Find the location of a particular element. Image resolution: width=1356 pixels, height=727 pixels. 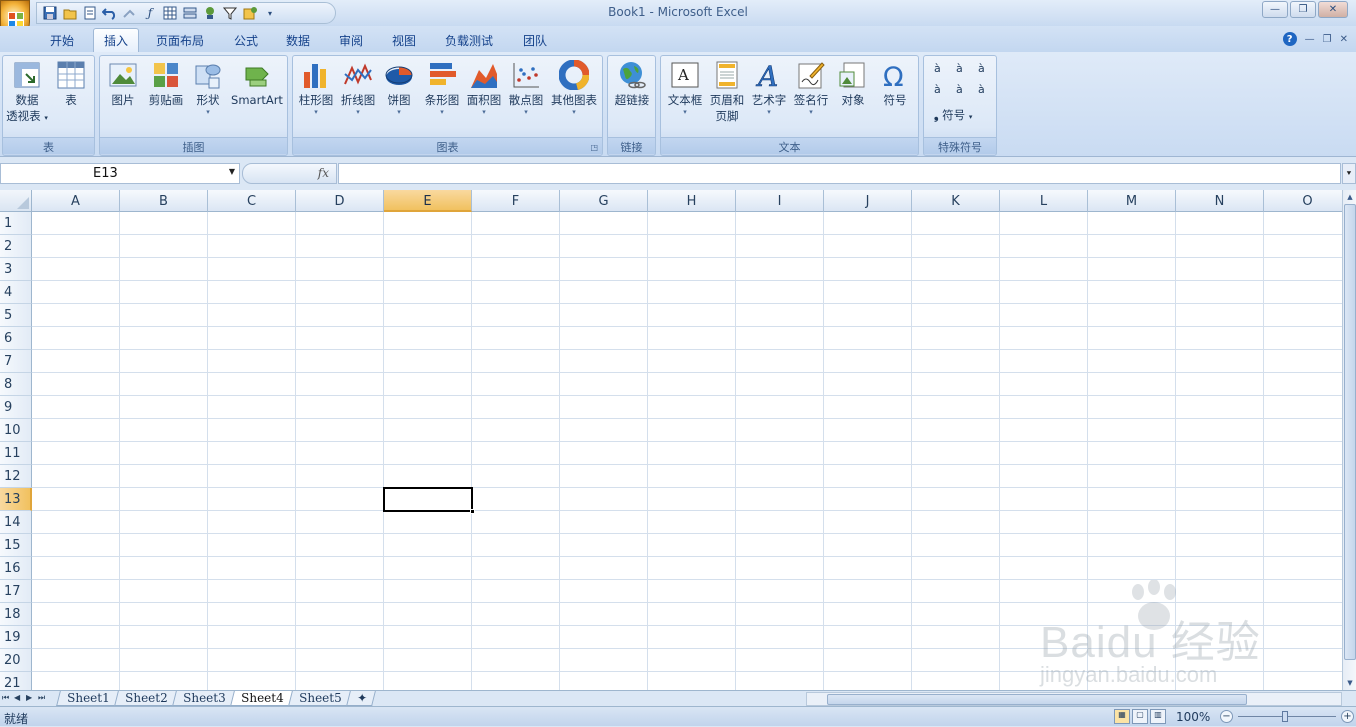

row-header-7: 7 is located at coordinates (16, 361).